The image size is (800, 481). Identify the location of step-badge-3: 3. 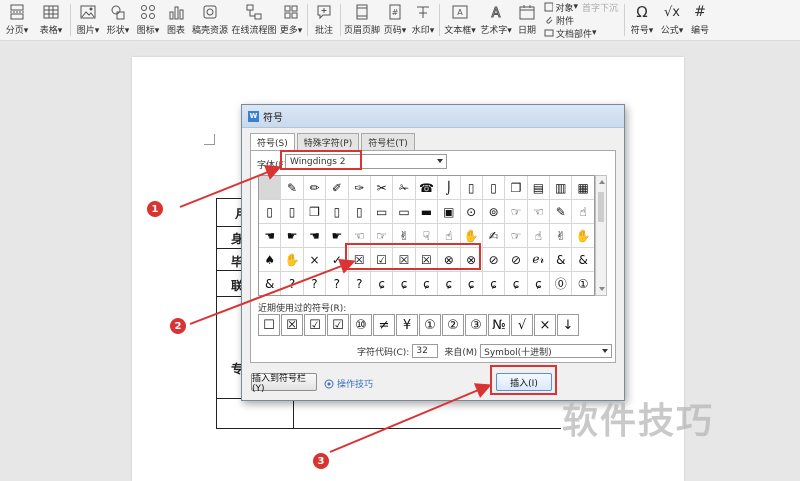
(321, 461).